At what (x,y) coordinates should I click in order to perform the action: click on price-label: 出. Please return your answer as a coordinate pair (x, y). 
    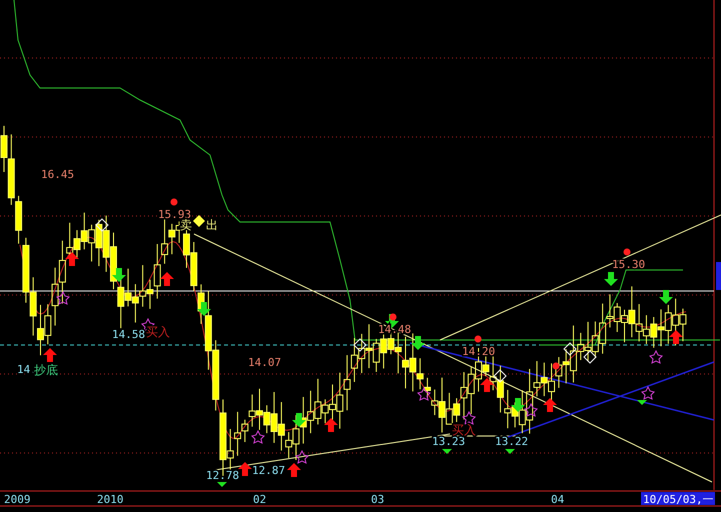
    Looking at the image, I should click on (212, 225).